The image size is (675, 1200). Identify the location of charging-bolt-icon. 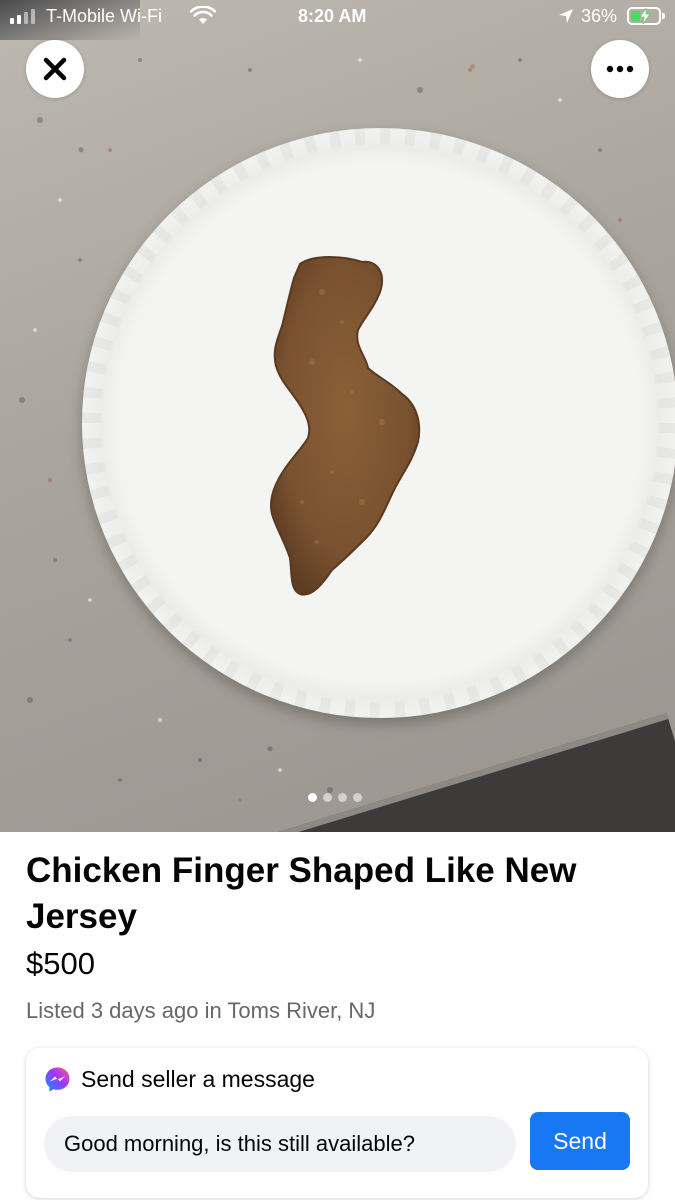
(645, 16).